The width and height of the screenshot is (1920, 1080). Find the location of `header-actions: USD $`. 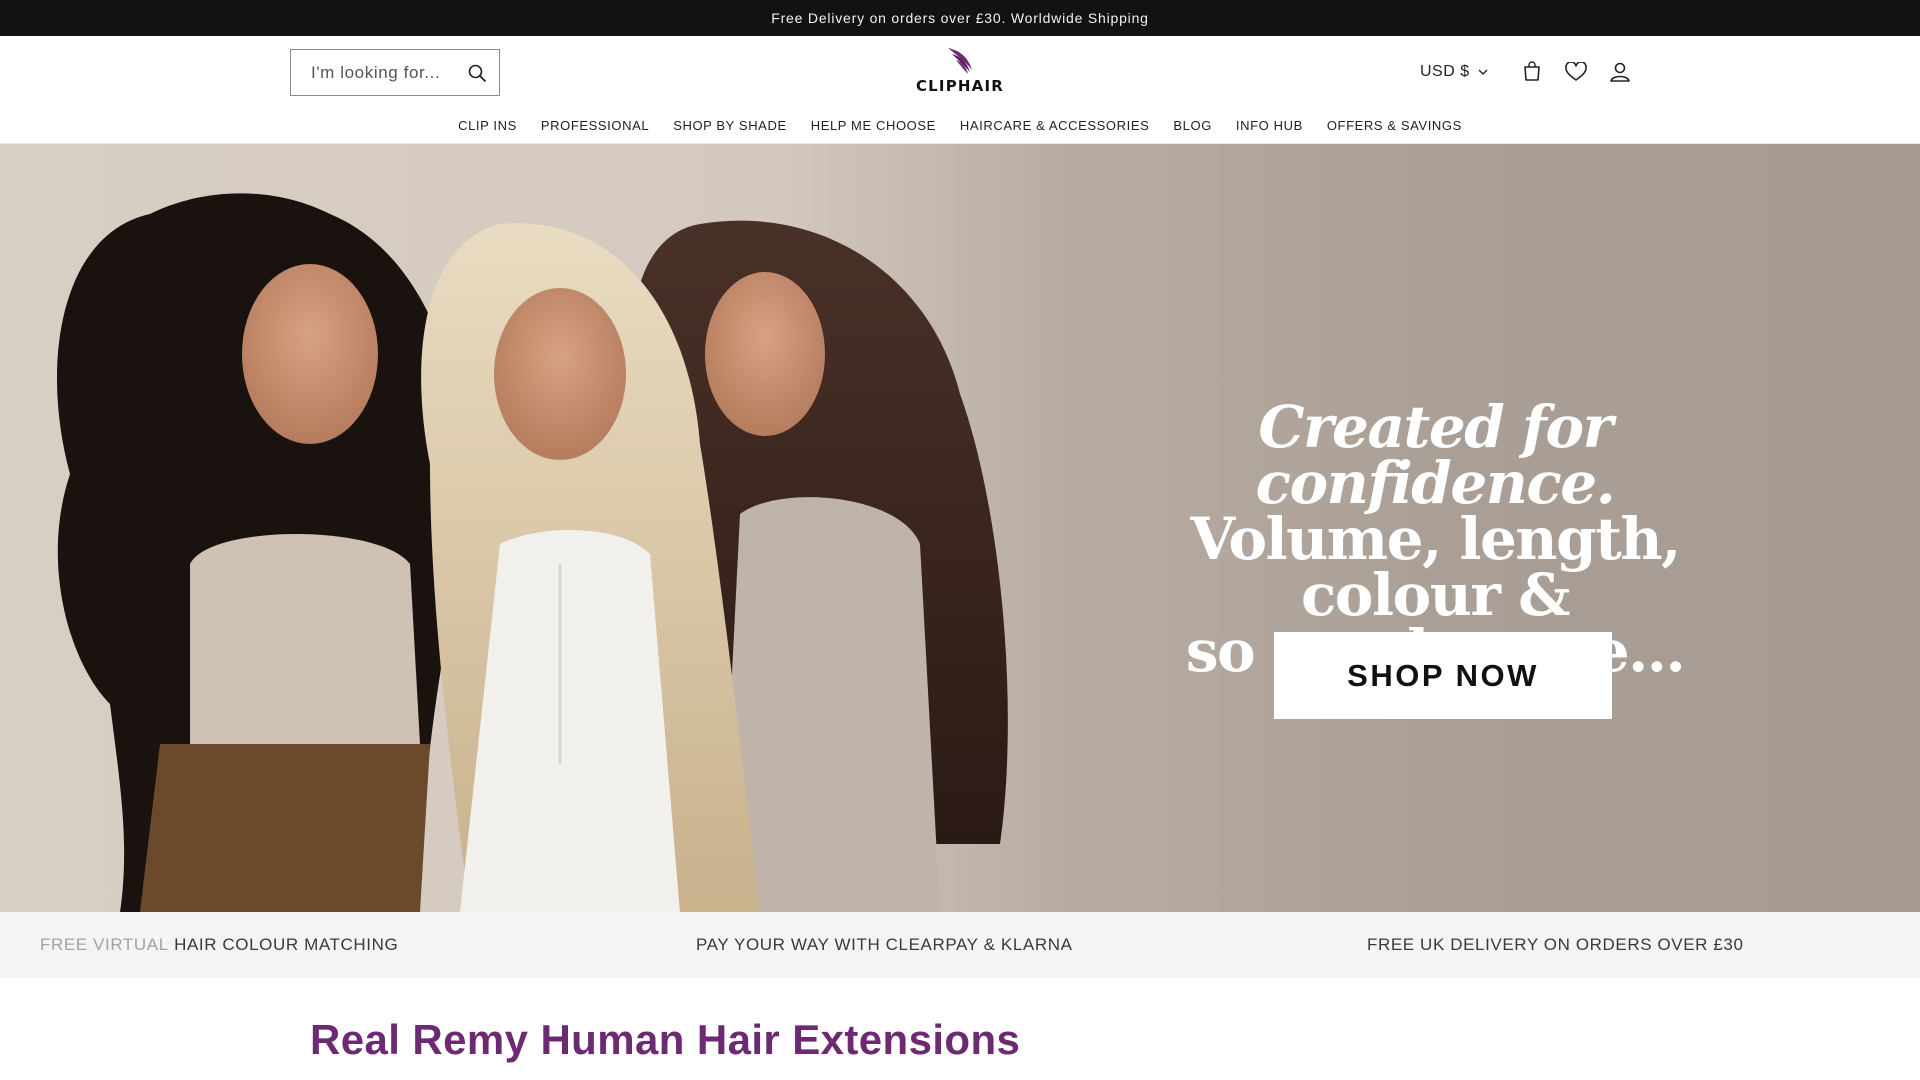

header-actions: USD $ is located at coordinates (1531, 72).